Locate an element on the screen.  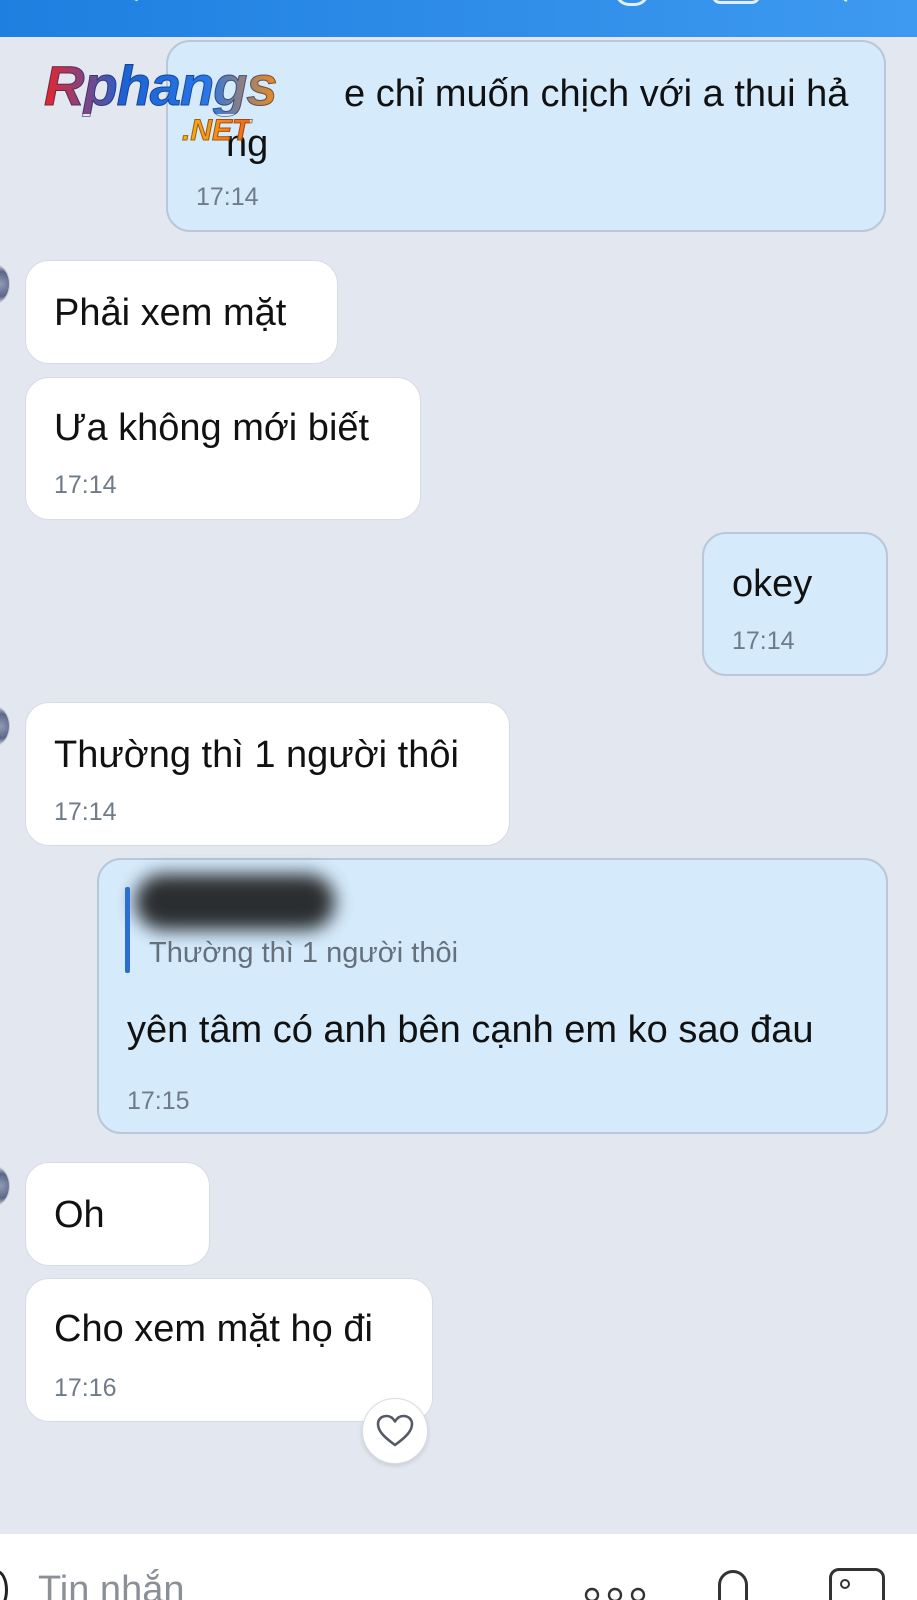
message-timestamp: 17:16 is located at coordinates (85, 1388).